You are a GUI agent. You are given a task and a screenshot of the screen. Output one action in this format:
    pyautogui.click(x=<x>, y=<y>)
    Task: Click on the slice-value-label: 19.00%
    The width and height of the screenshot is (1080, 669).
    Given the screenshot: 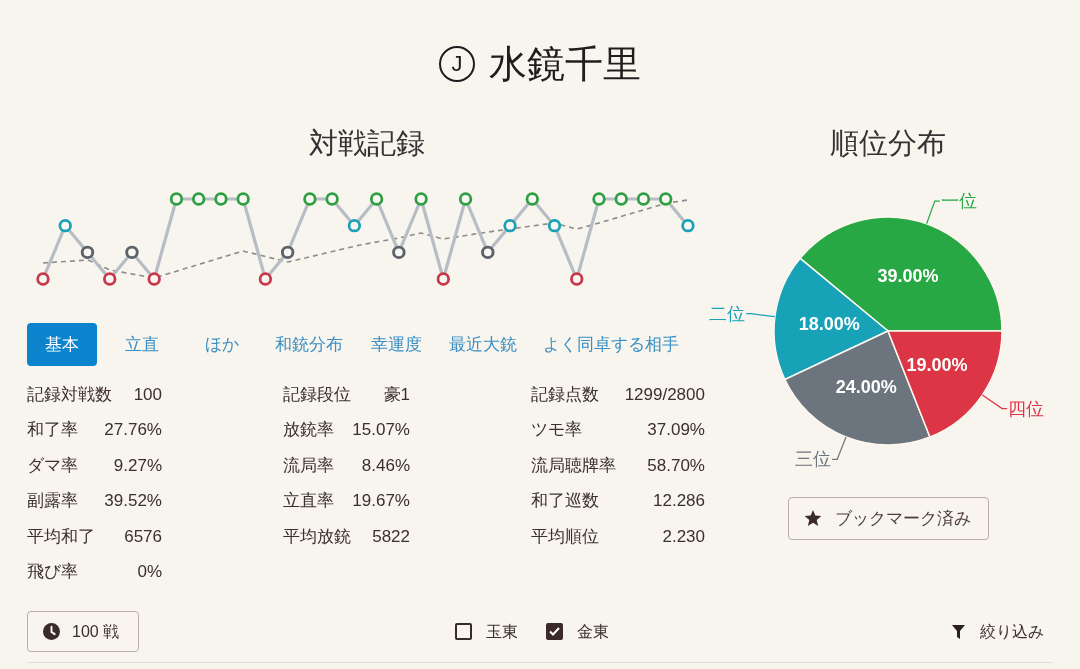 What is the action you would take?
    pyautogui.click(x=937, y=364)
    